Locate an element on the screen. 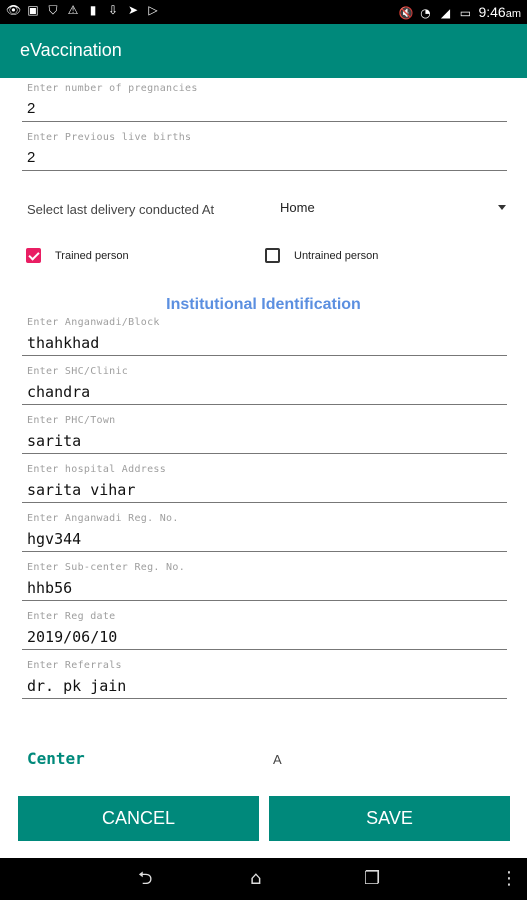 This screenshot has width=527, height=900. subcenter-reg-field: Enter Sub-center Reg. No. hhb56 is located at coordinates (264, 581).